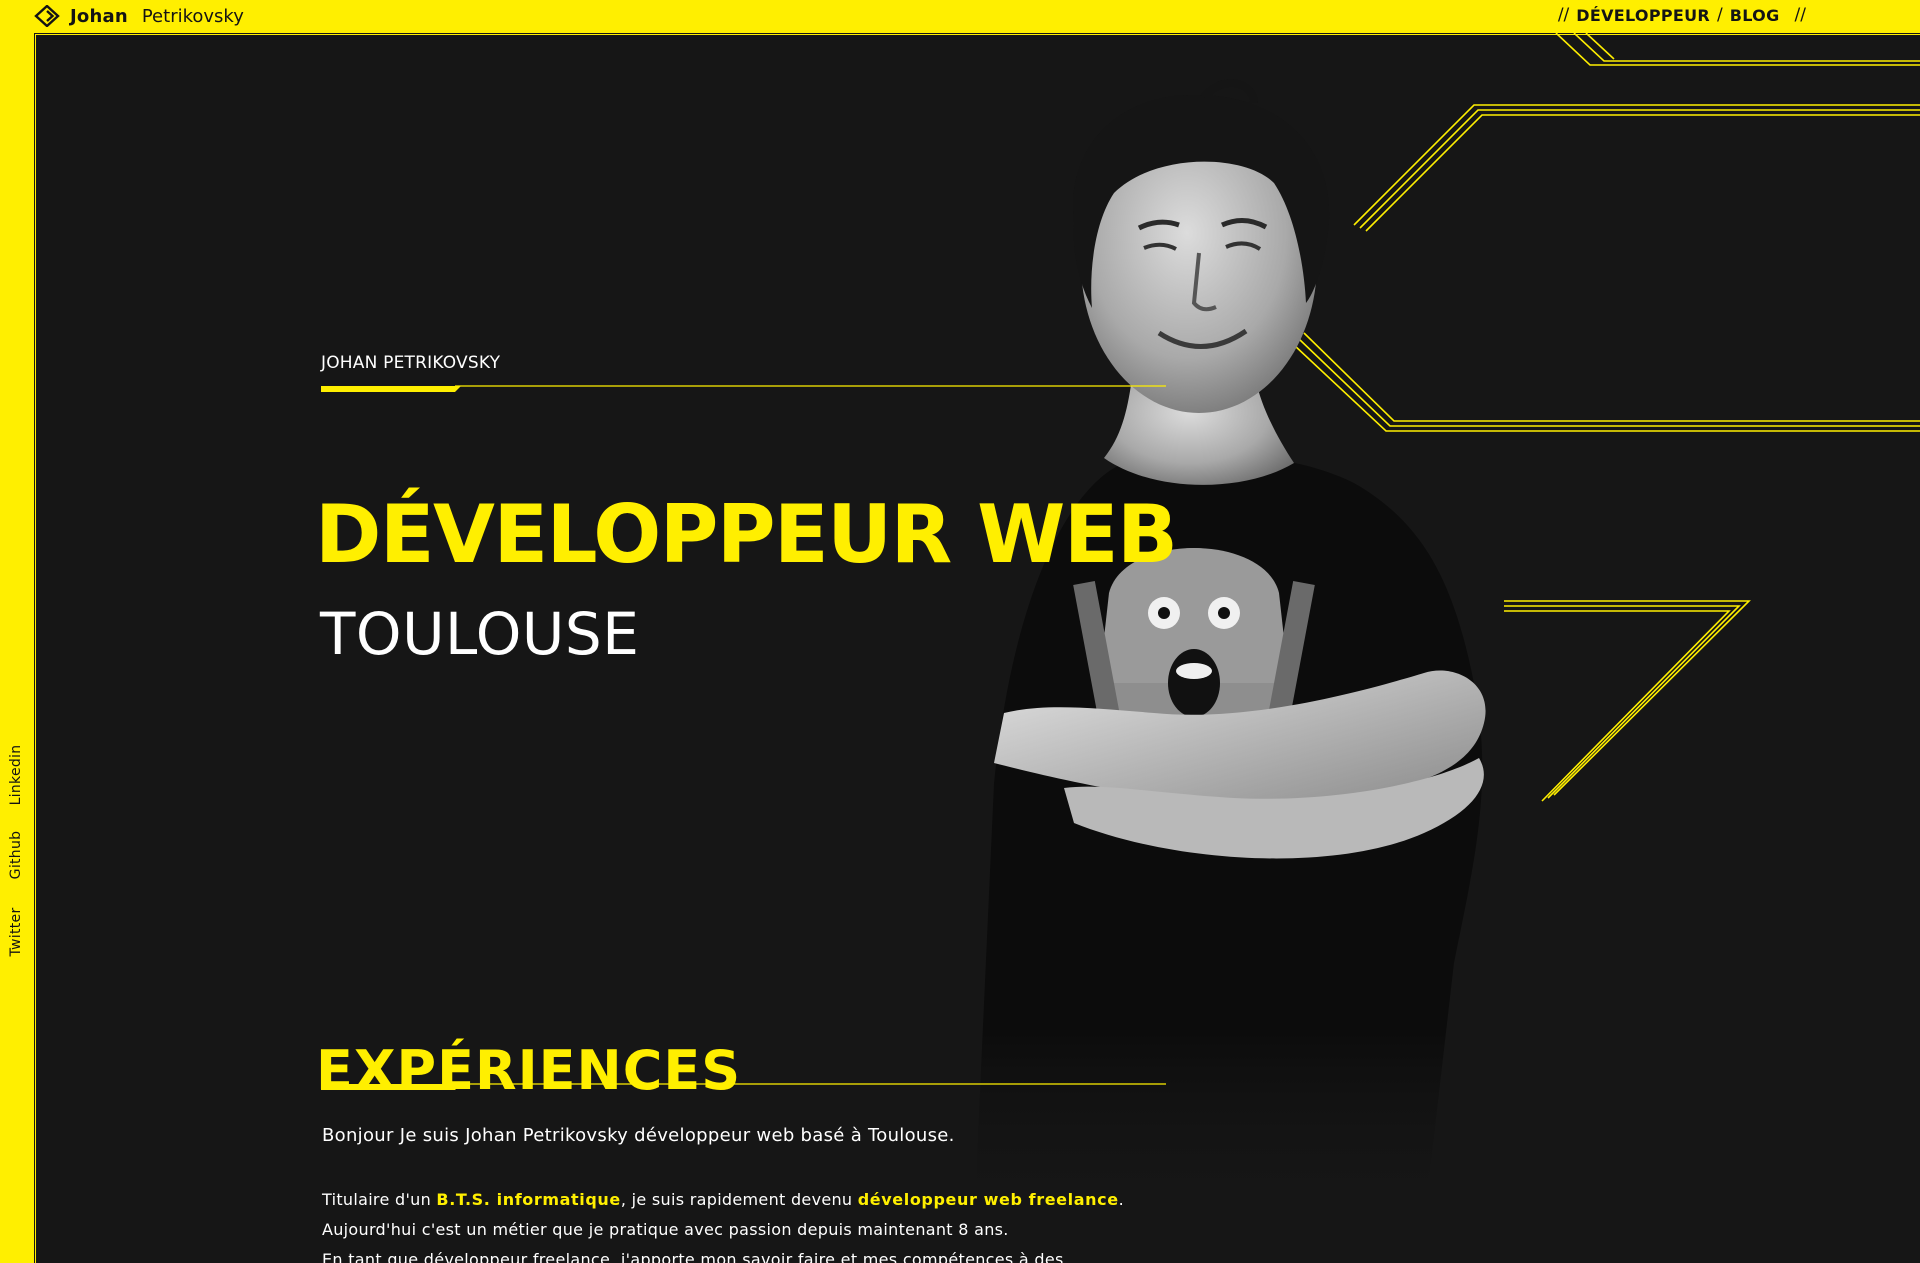  I want to click on hero-overline: JOHAN PETRIKOVSKY, so click(411, 363).